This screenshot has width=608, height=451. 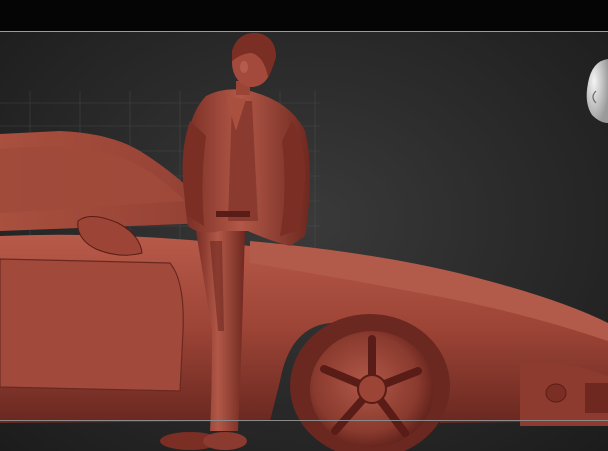 What do you see at coordinates (304, 420) in the screenshot?
I see `viewport-frame-bottom` at bounding box center [304, 420].